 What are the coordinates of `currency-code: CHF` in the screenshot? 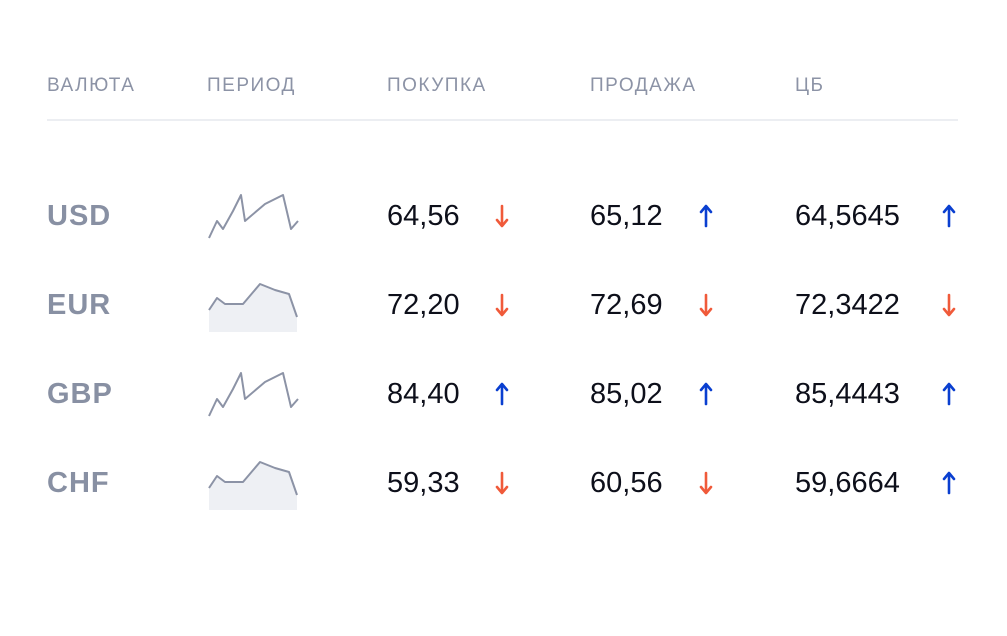 It's located at (78, 483).